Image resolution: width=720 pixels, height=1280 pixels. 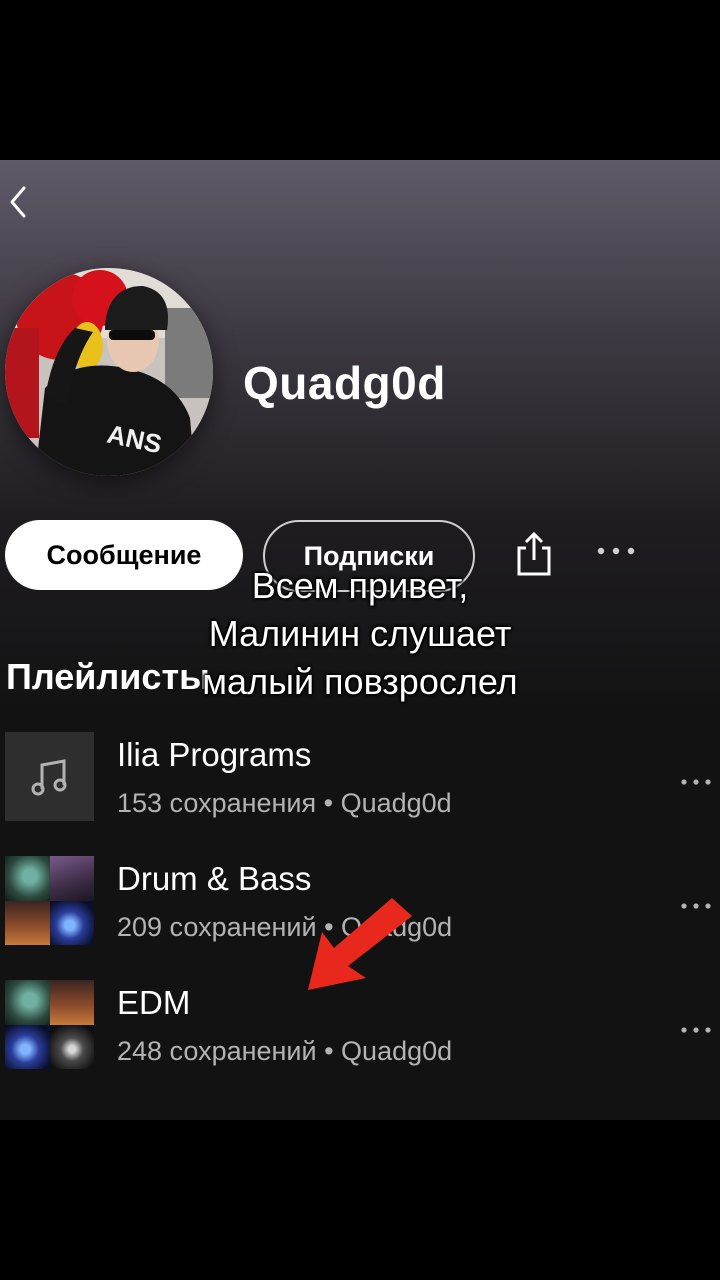 What do you see at coordinates (109, 372) in the screenshot?
I see `avatar: ANS` at bounding box center [109, 372].